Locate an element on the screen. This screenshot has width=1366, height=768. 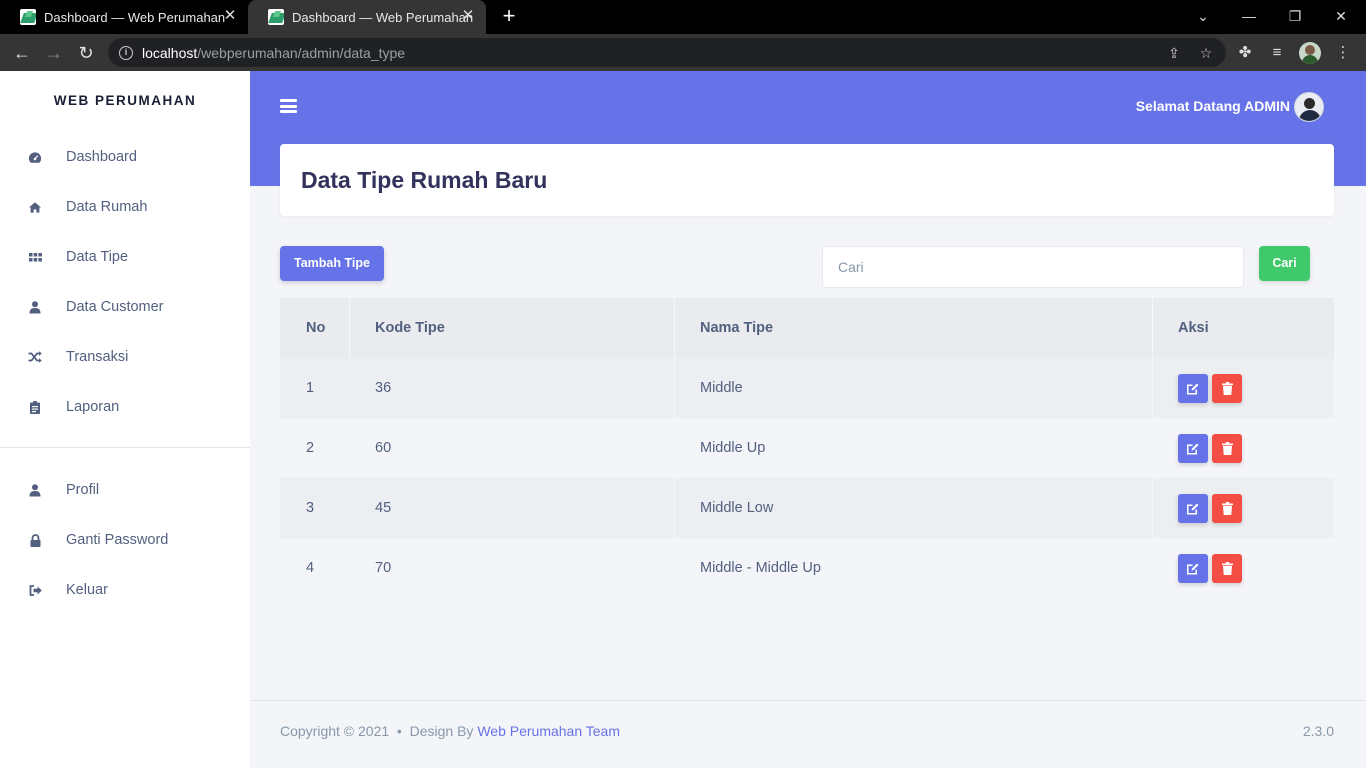
browser-menu-icon: ⋮ is located at coordinates (1343, 53).